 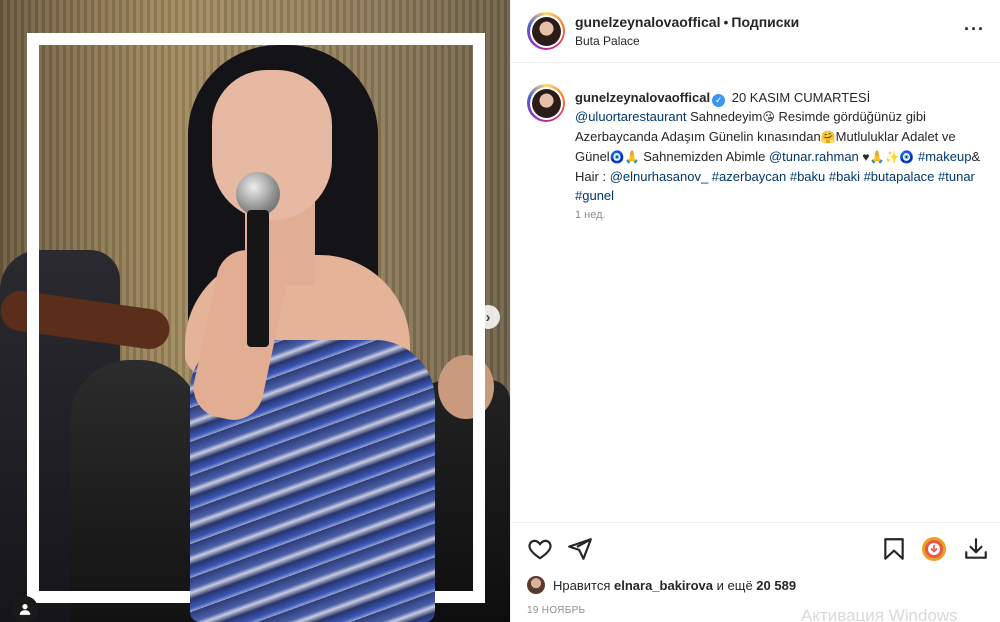 I want to click on bookmark-icon, so click(x=894, y=549).